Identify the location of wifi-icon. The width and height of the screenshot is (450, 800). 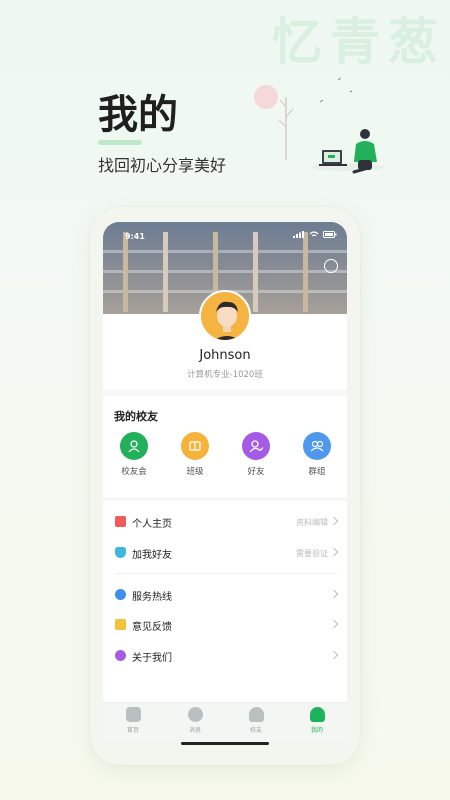
(314, 234).